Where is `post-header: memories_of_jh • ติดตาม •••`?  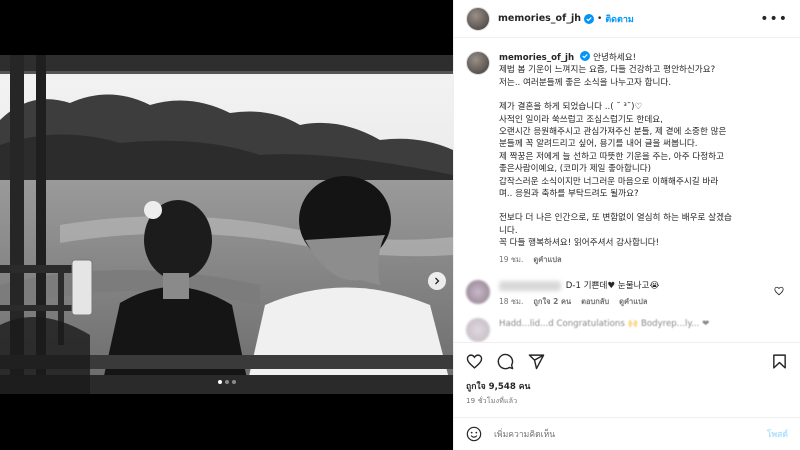
post-header: memories_of_jh • ติดตาม ••• is located at coordinates (627, 19).